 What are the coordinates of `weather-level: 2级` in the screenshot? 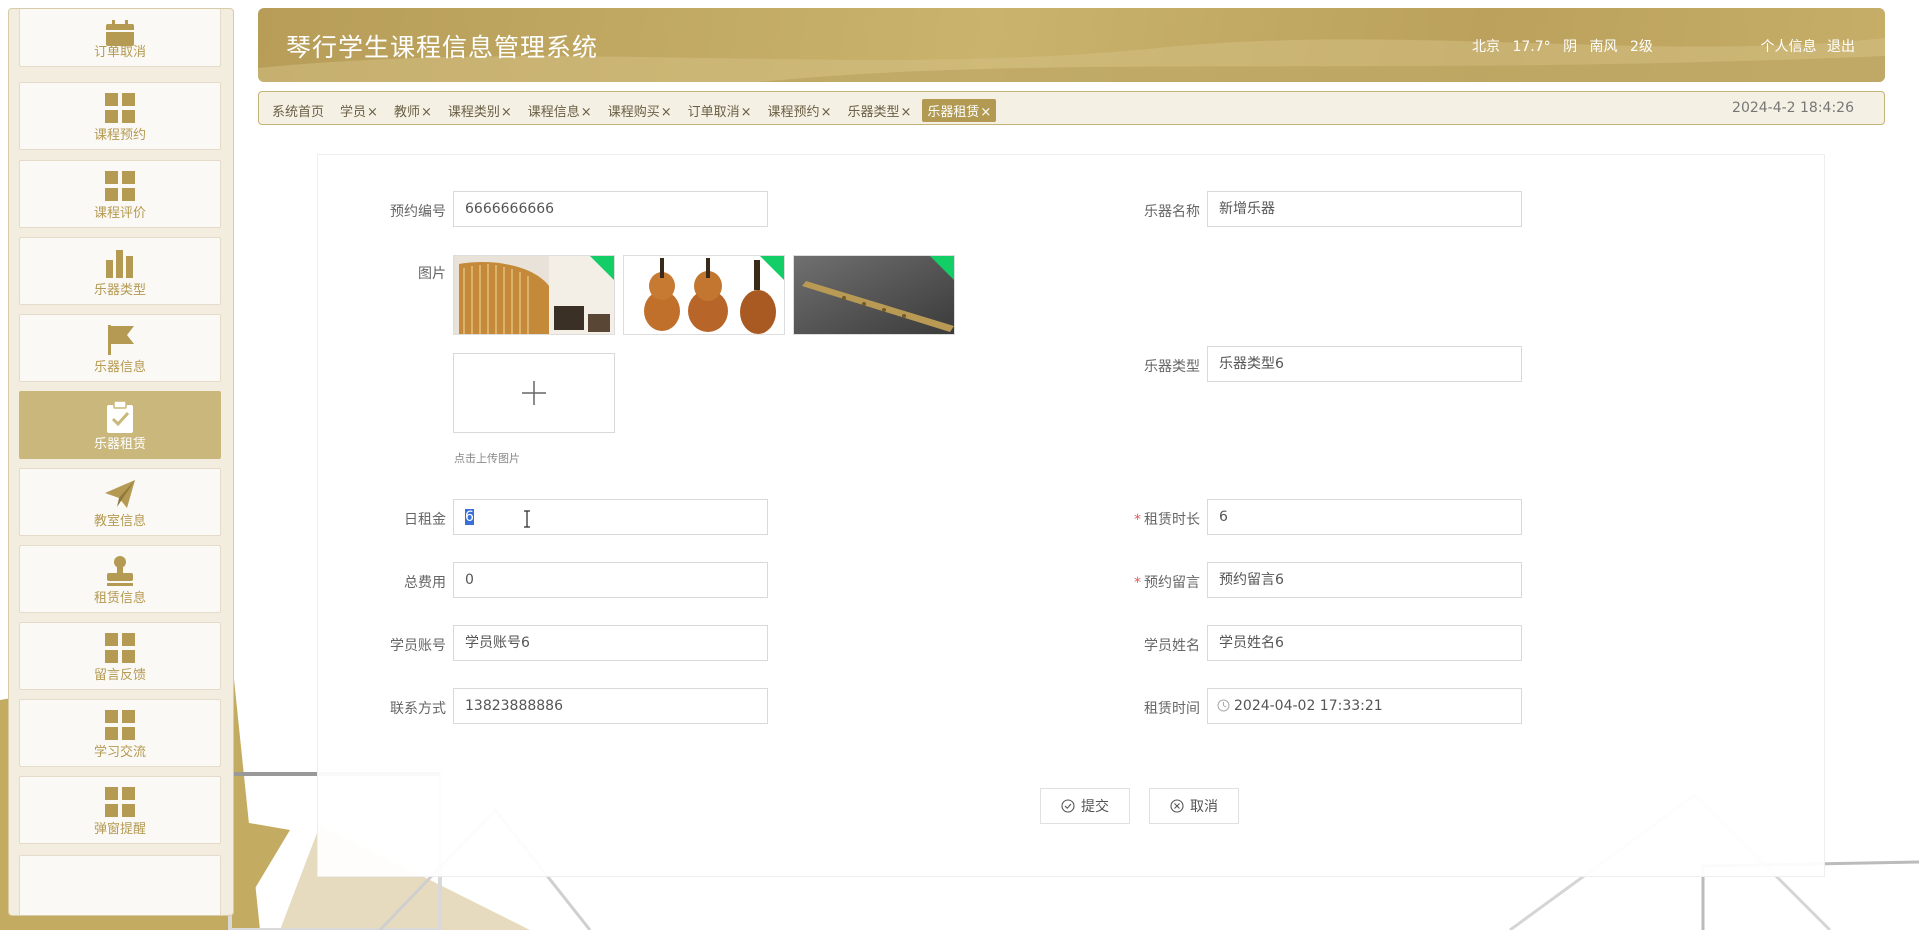 It's located at (1641, 47).